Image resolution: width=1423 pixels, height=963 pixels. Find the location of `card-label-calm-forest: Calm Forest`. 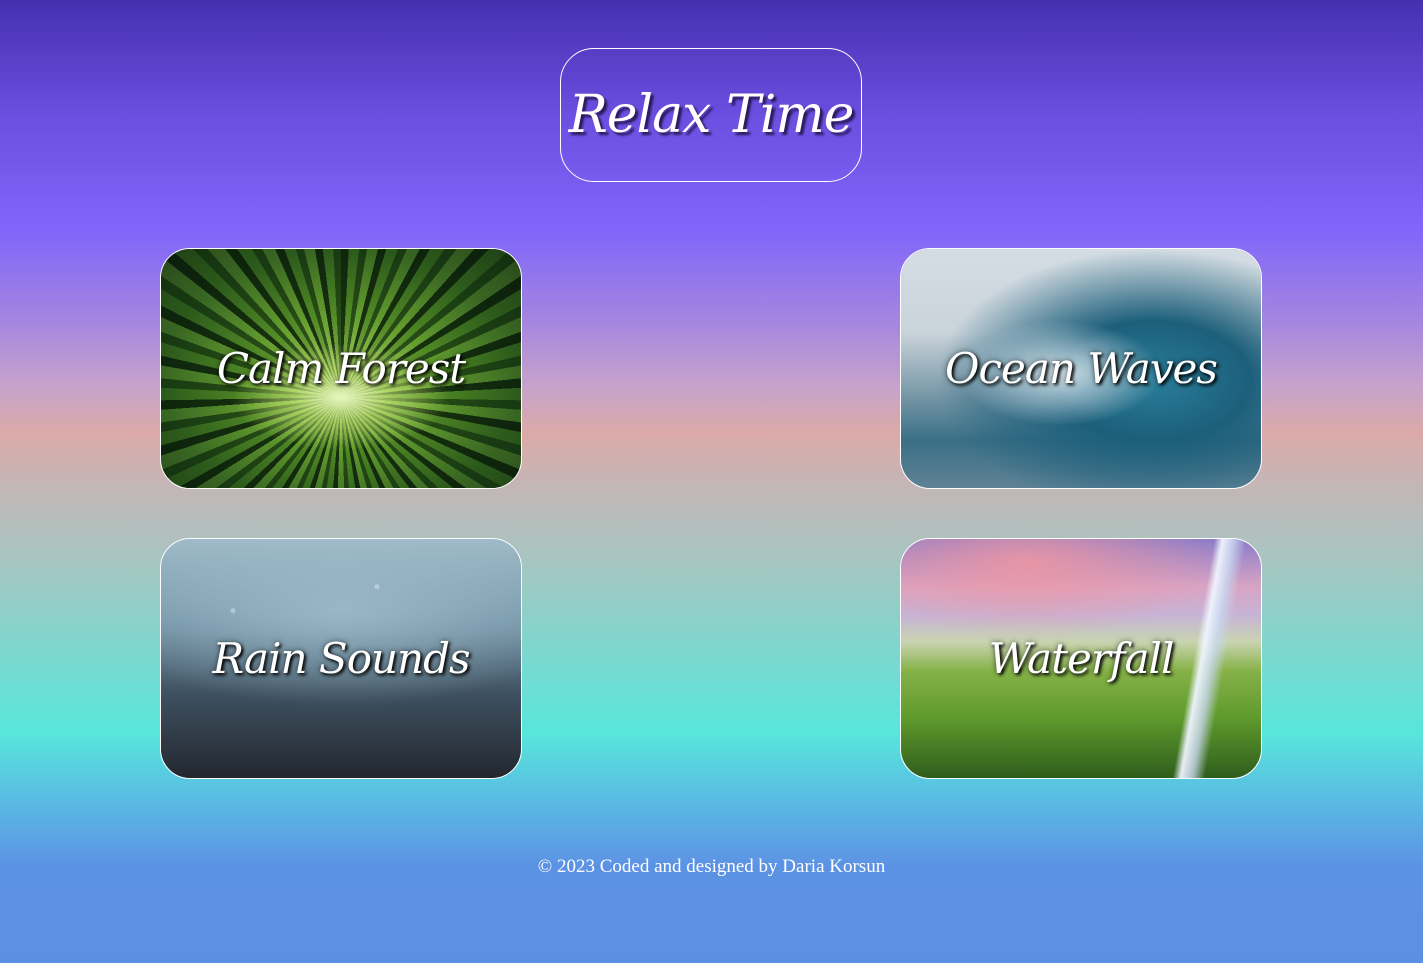

card-label-calm-forest: Calm Forest is located at coordinates (341, 368).